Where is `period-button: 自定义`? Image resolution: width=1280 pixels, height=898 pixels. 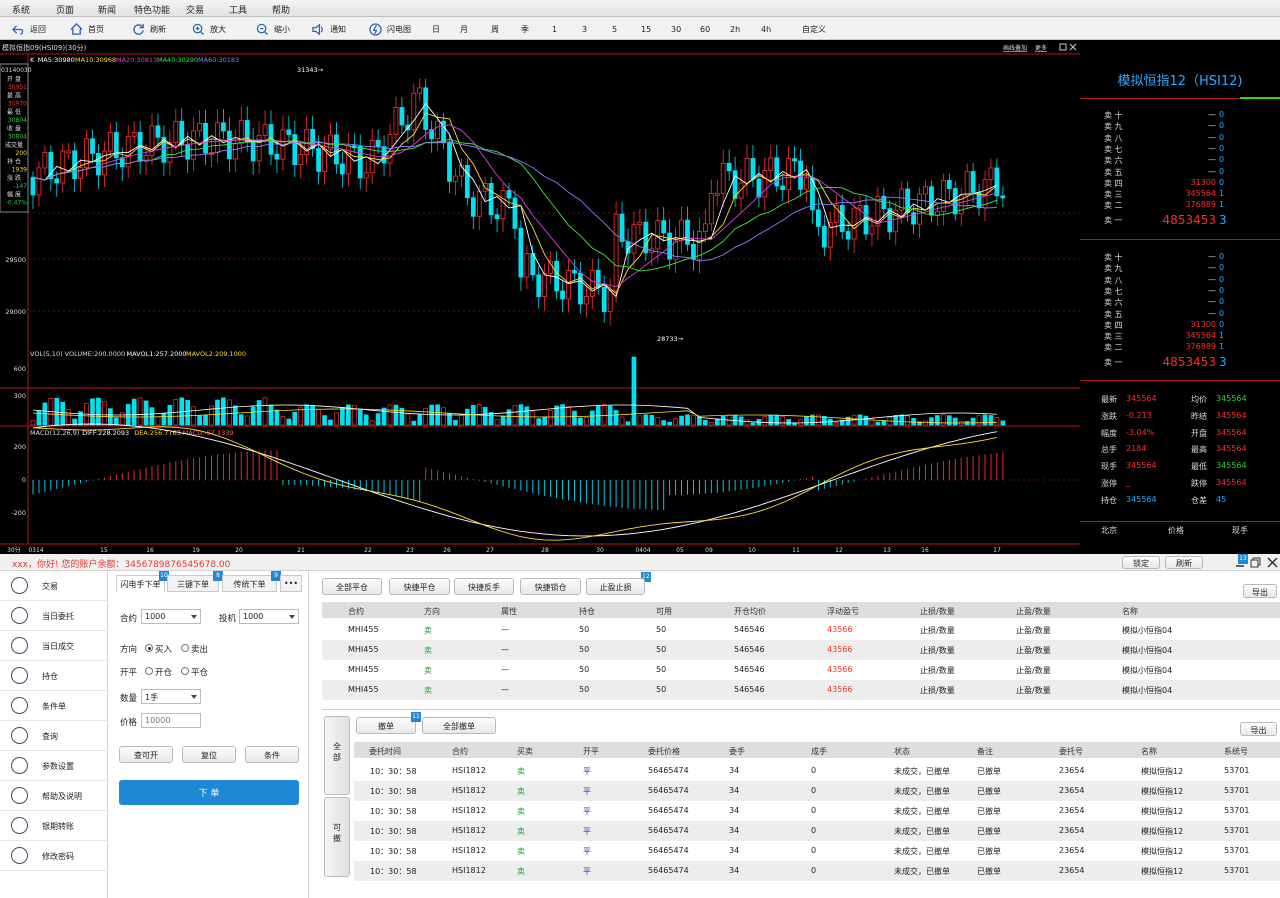 period-button: 自定义 is located at coordinates (814, 29).